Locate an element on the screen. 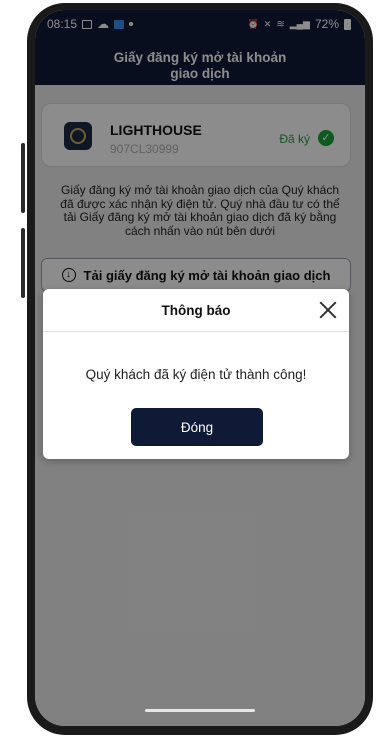 The image size is (382, 737). dialog-title: Thông báo is located at coordinates (196, 310).